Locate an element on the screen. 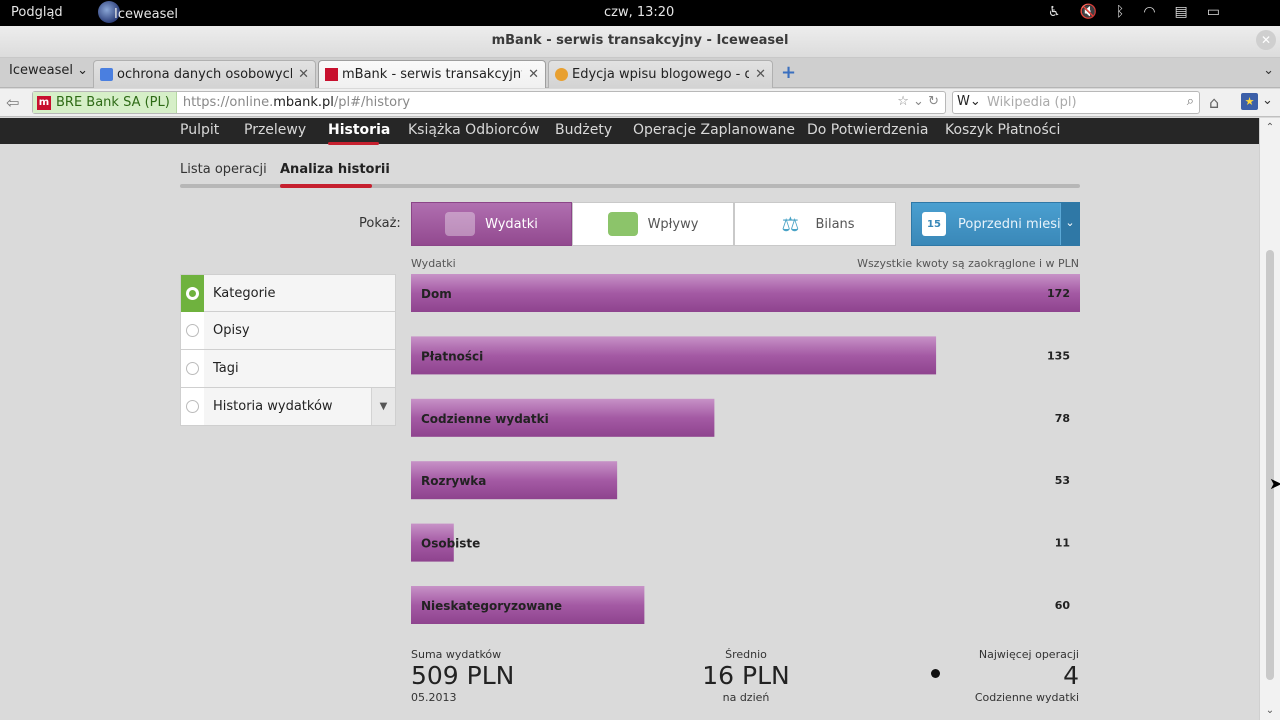 The height and width of the screenshot is (720, 1280). subtab-analiza-historii: Analiza historii is located at coordinates (335, 169).